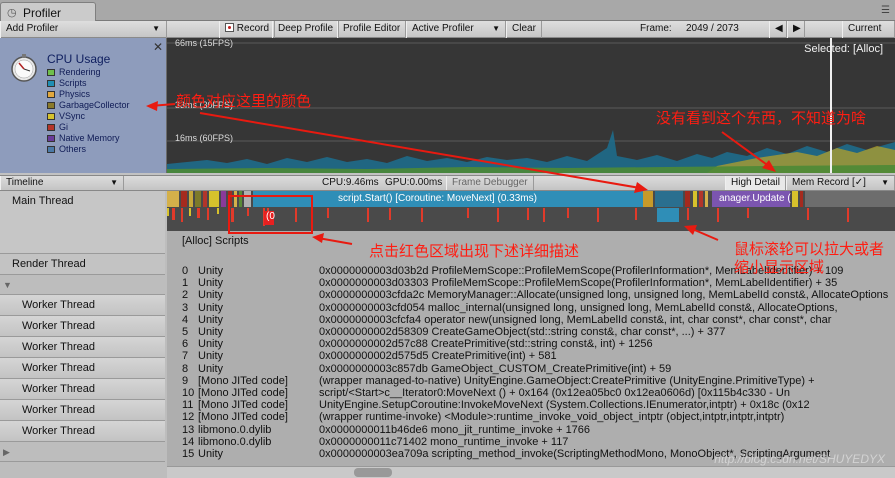 The image size is (895, 478). I want to click on prev-frame-button: ◀, so click(778, 29).